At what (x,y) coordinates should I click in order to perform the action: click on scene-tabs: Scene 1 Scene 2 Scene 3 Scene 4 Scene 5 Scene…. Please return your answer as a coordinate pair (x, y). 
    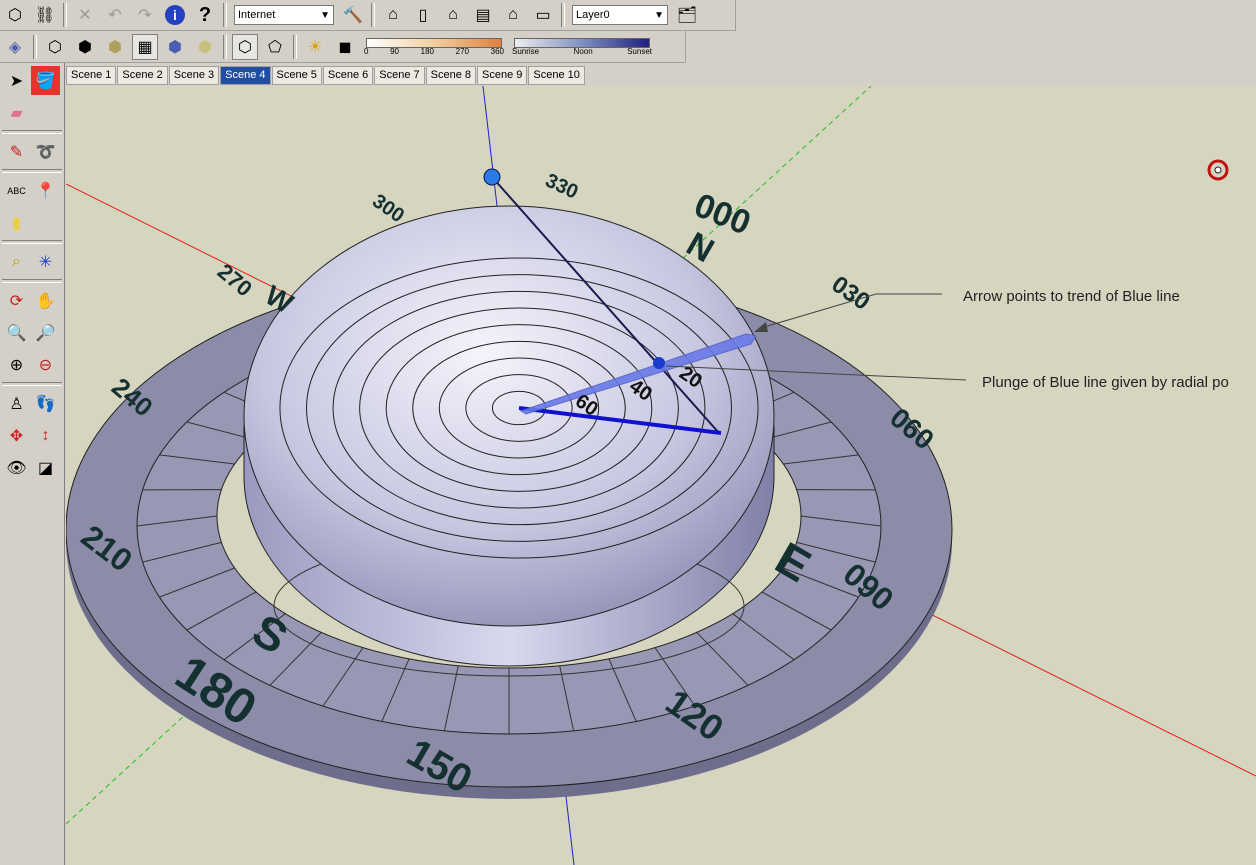
    Looking at the image, I should click on (326, 75).